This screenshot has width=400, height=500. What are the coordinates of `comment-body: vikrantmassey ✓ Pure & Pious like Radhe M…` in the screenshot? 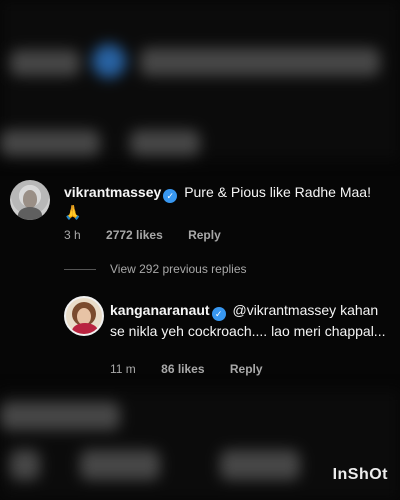 It's located at (229, 192).